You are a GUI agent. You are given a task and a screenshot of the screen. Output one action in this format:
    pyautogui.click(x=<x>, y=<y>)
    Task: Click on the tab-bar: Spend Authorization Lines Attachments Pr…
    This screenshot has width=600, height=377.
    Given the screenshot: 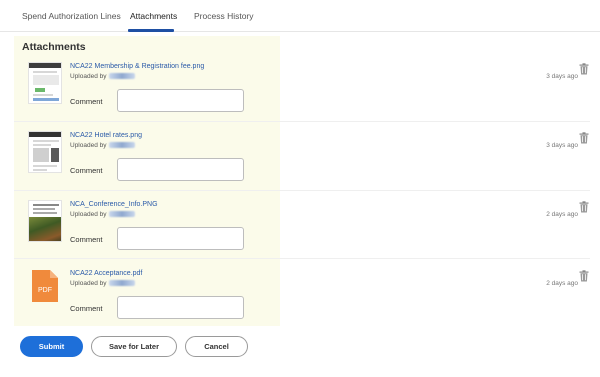 What is the action you would take?
    pyautogui.click(x=300, y=16)
    